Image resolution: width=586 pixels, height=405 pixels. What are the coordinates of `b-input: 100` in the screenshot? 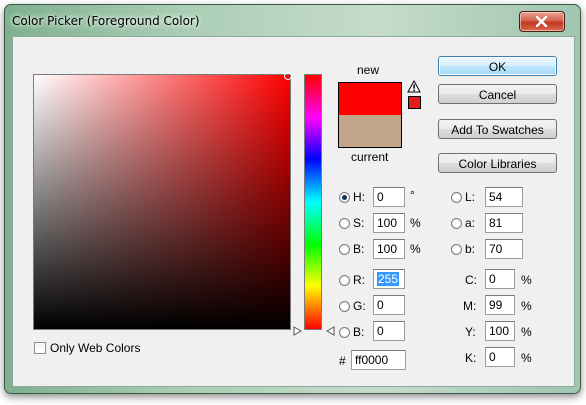 It's located at (389, 249).